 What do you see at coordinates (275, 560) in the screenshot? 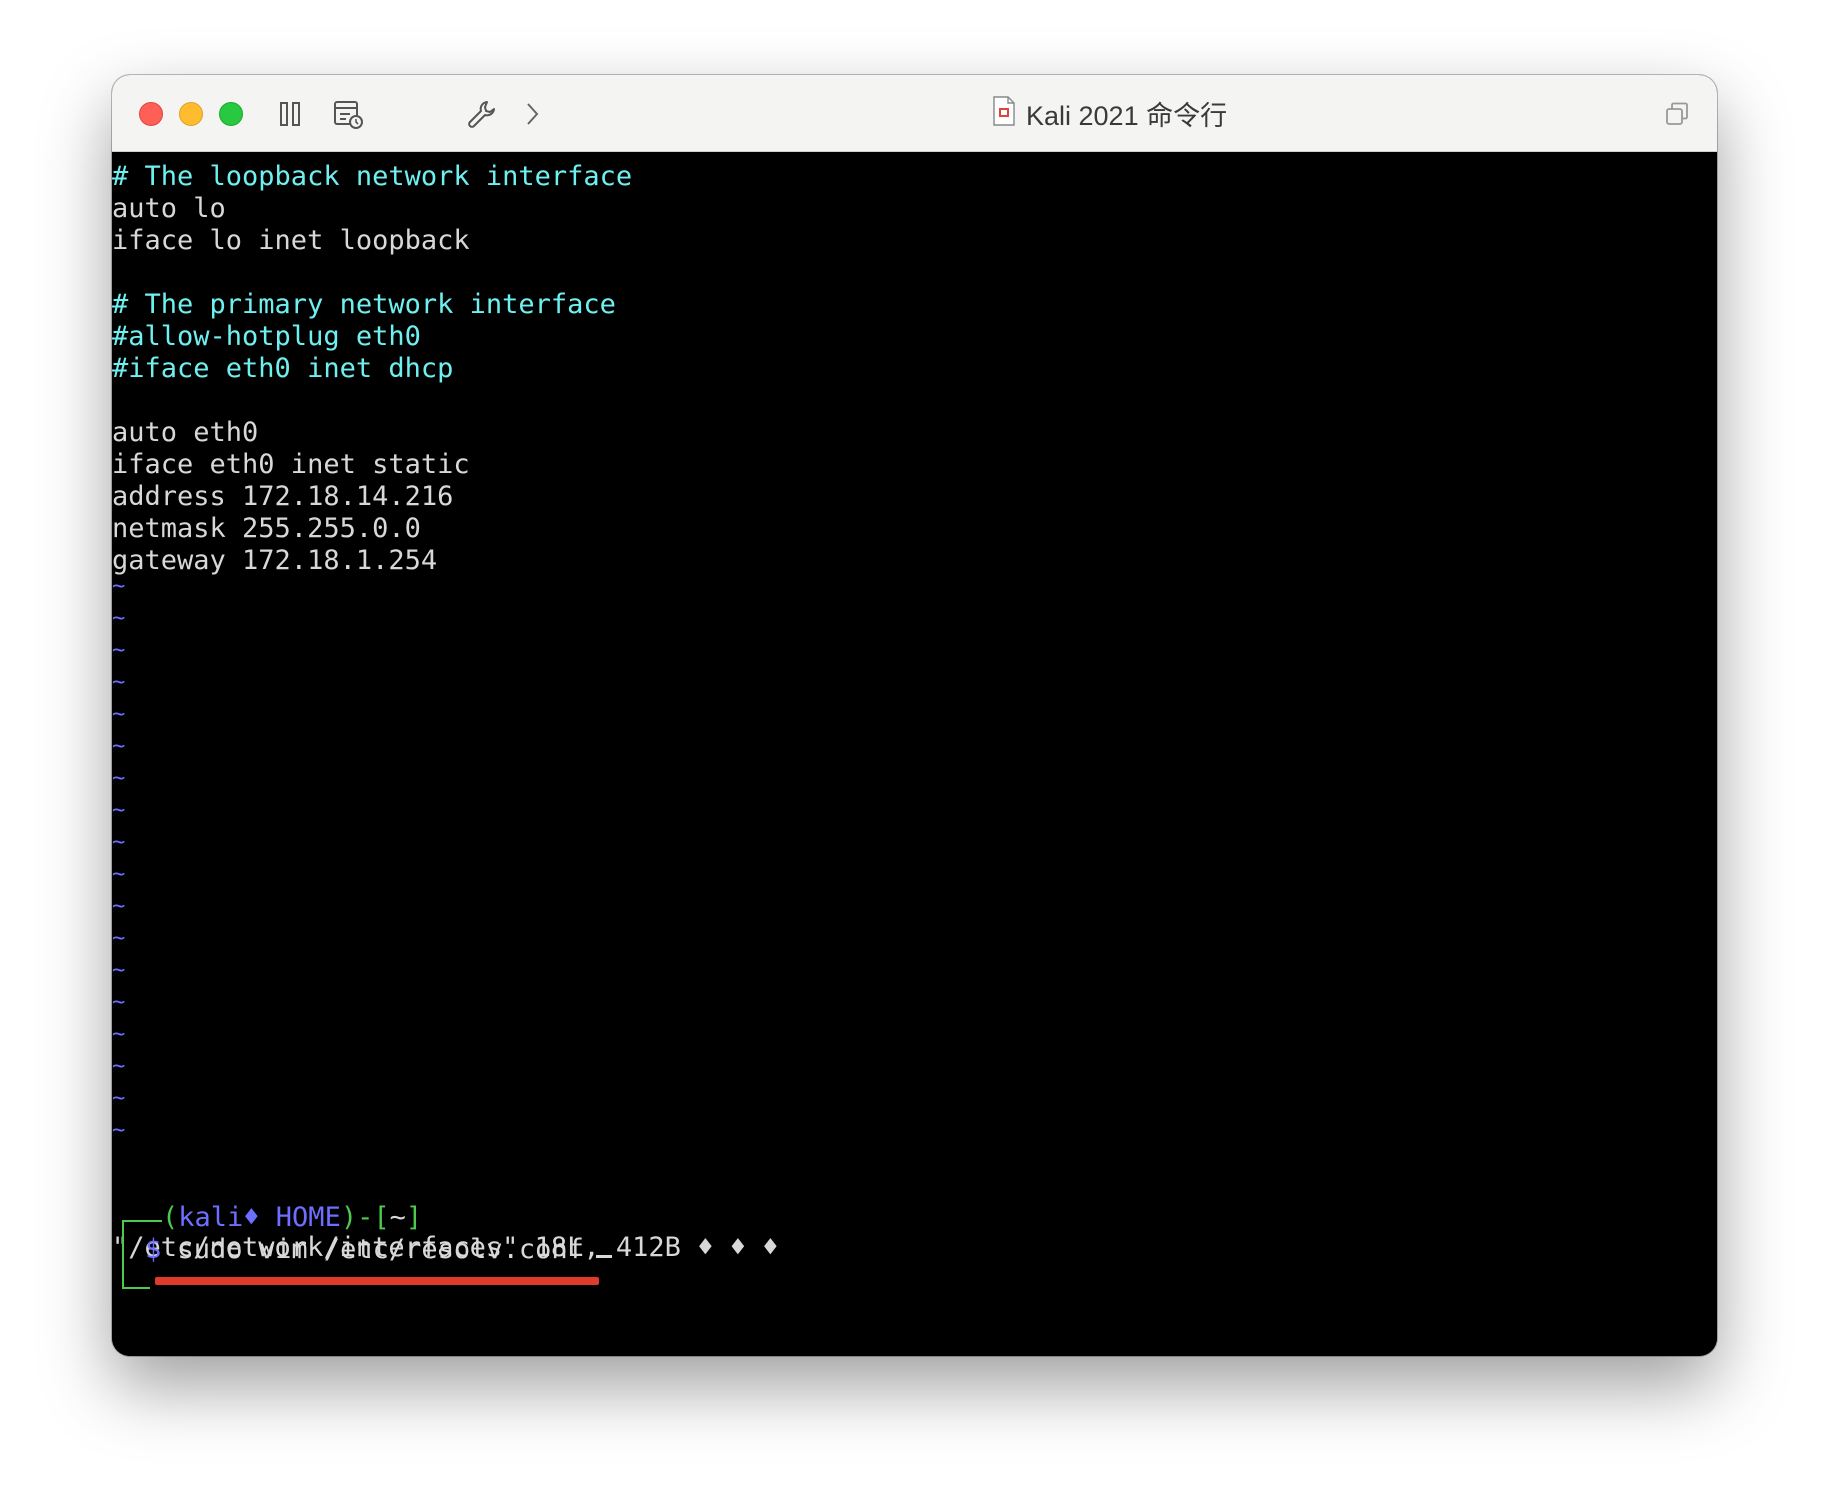
I see `file-line: gateway 172.18.1.254` at bounding box center [275, 560].